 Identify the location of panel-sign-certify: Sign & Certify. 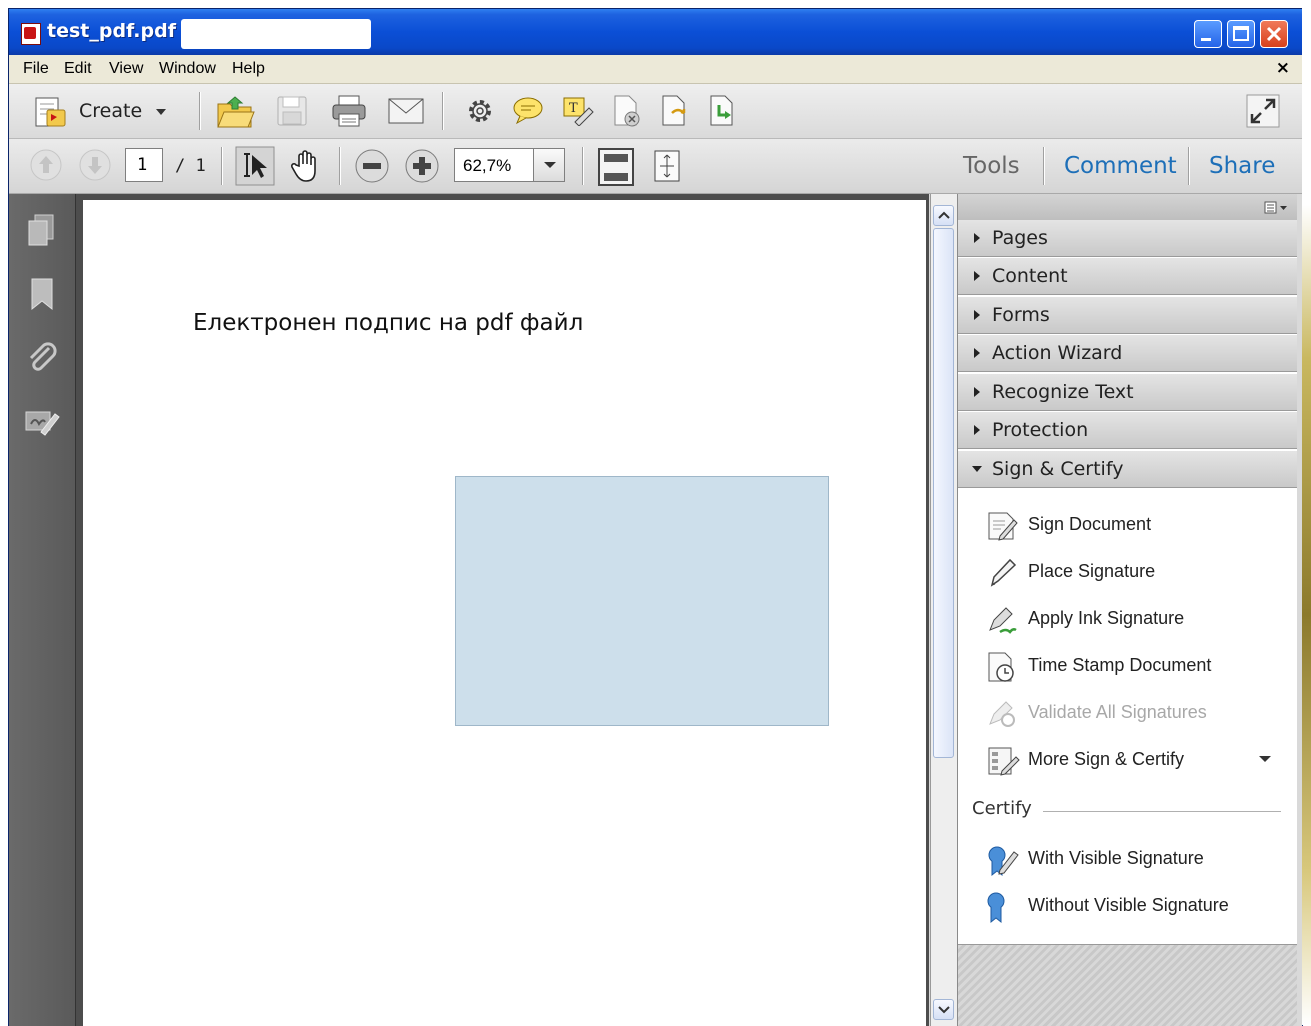
(1127, 469).